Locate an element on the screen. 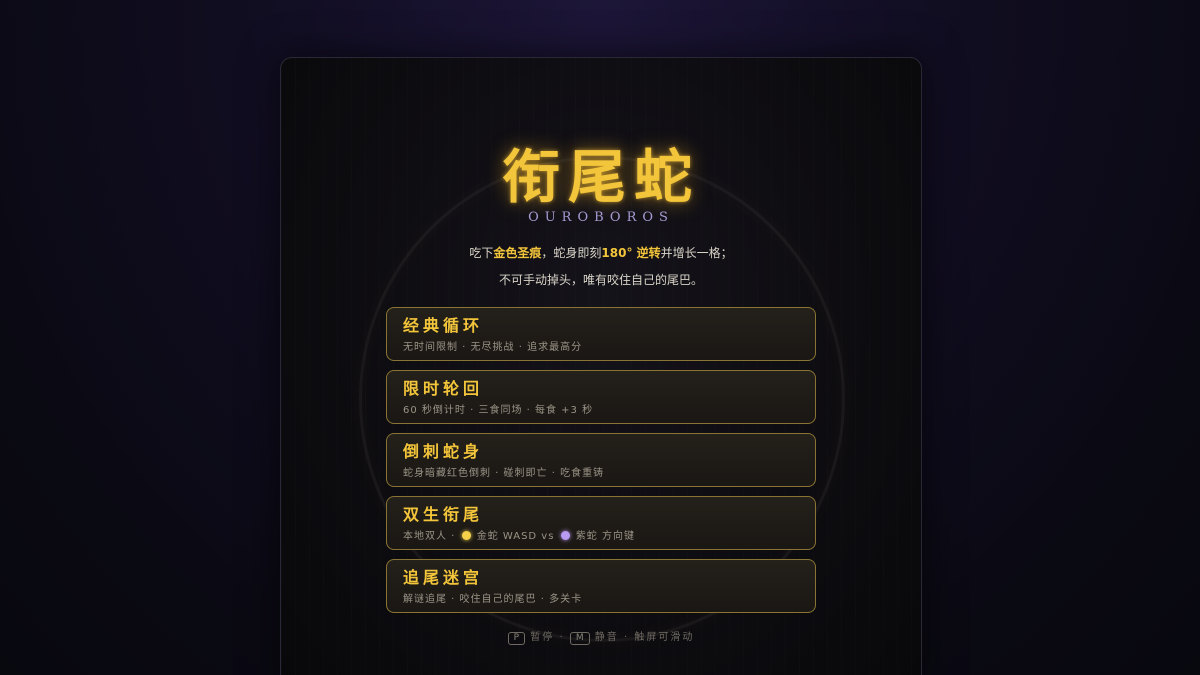 The height and width of the screenshot is (675, 1200). mode-description: 蛇身暗藏红色倒刺 · 碰刺即亡 · 吃食重铸 is located at coordinates (504, 473).